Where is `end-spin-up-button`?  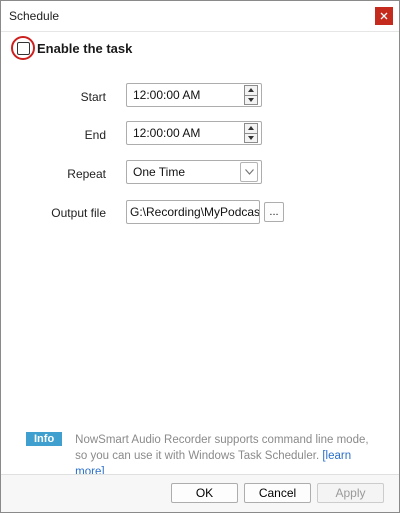
end-spin-up-button is located at coordinates (251, 128).